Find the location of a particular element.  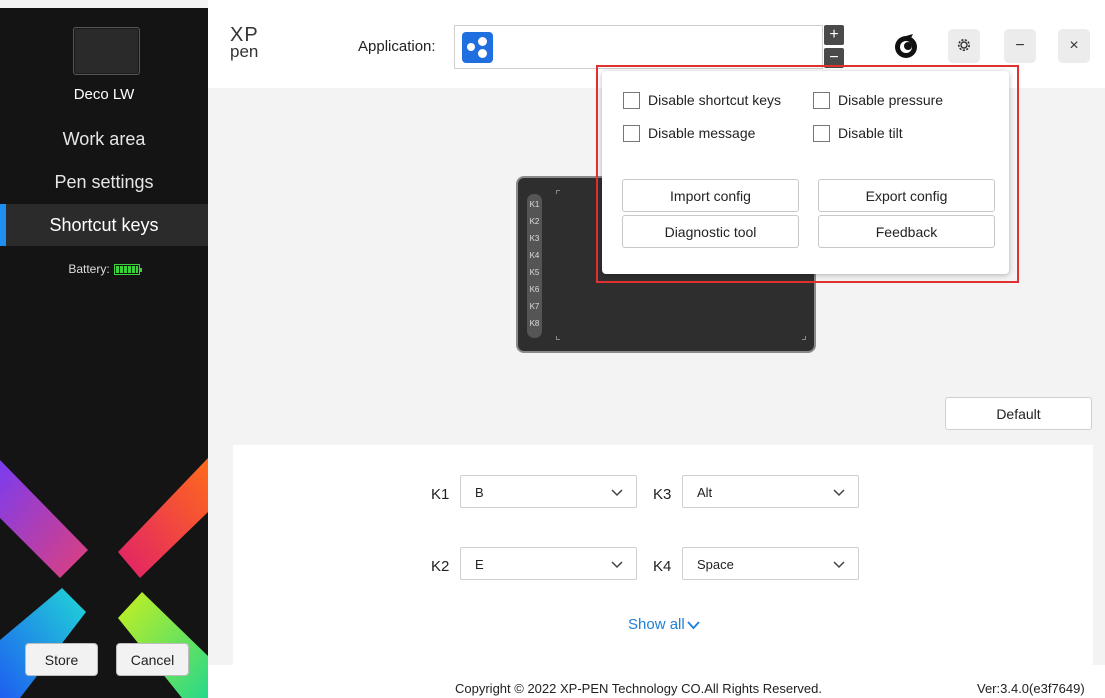

tablet-key-label: K6 is located at coordinates (534, 289).